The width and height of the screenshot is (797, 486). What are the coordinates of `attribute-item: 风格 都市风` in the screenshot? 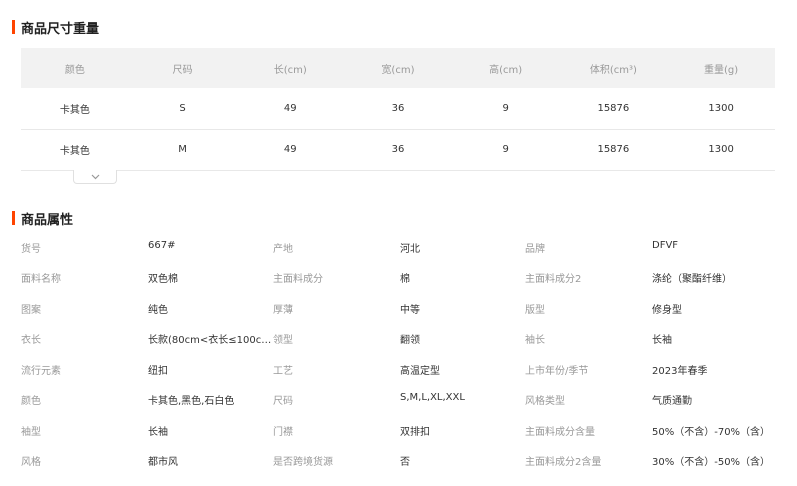 It's located at (147, 460).